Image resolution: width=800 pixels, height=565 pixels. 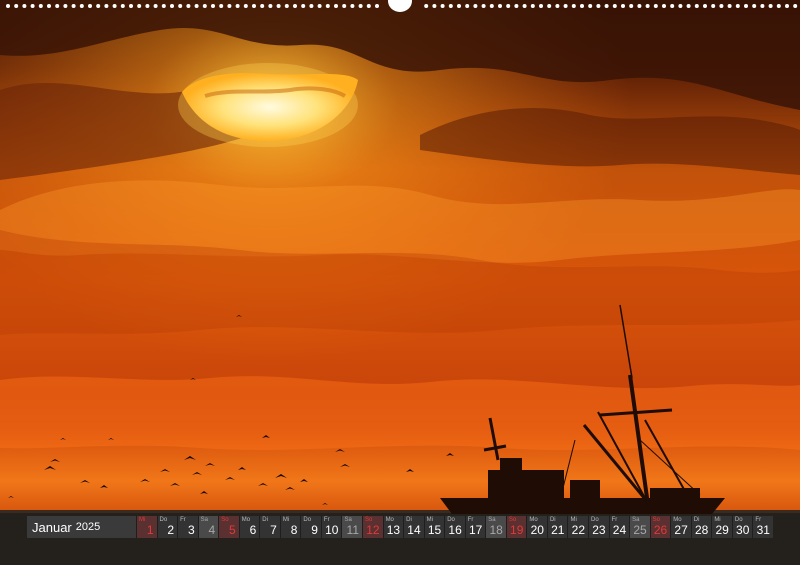 I want to click on day-cell: Mi 15, so click(x=434, y=527).